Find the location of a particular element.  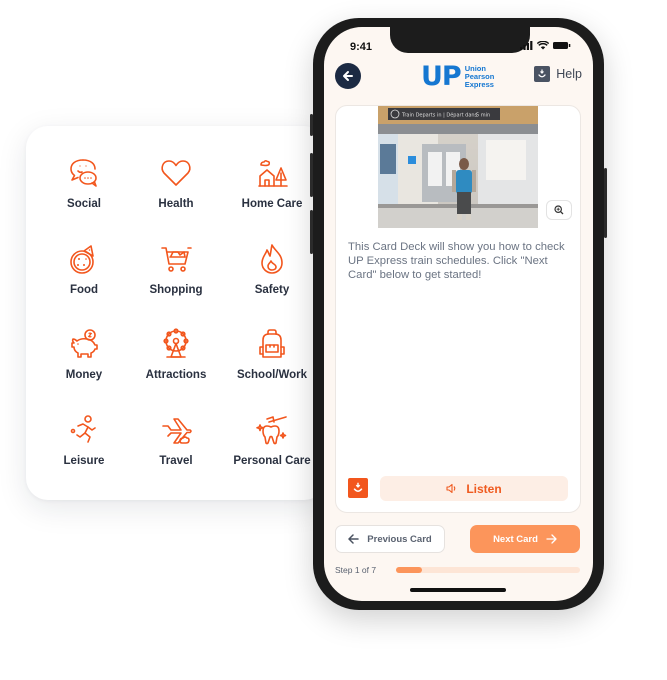

previous-card-button: Previous Card is located at coordinates (390, 539).